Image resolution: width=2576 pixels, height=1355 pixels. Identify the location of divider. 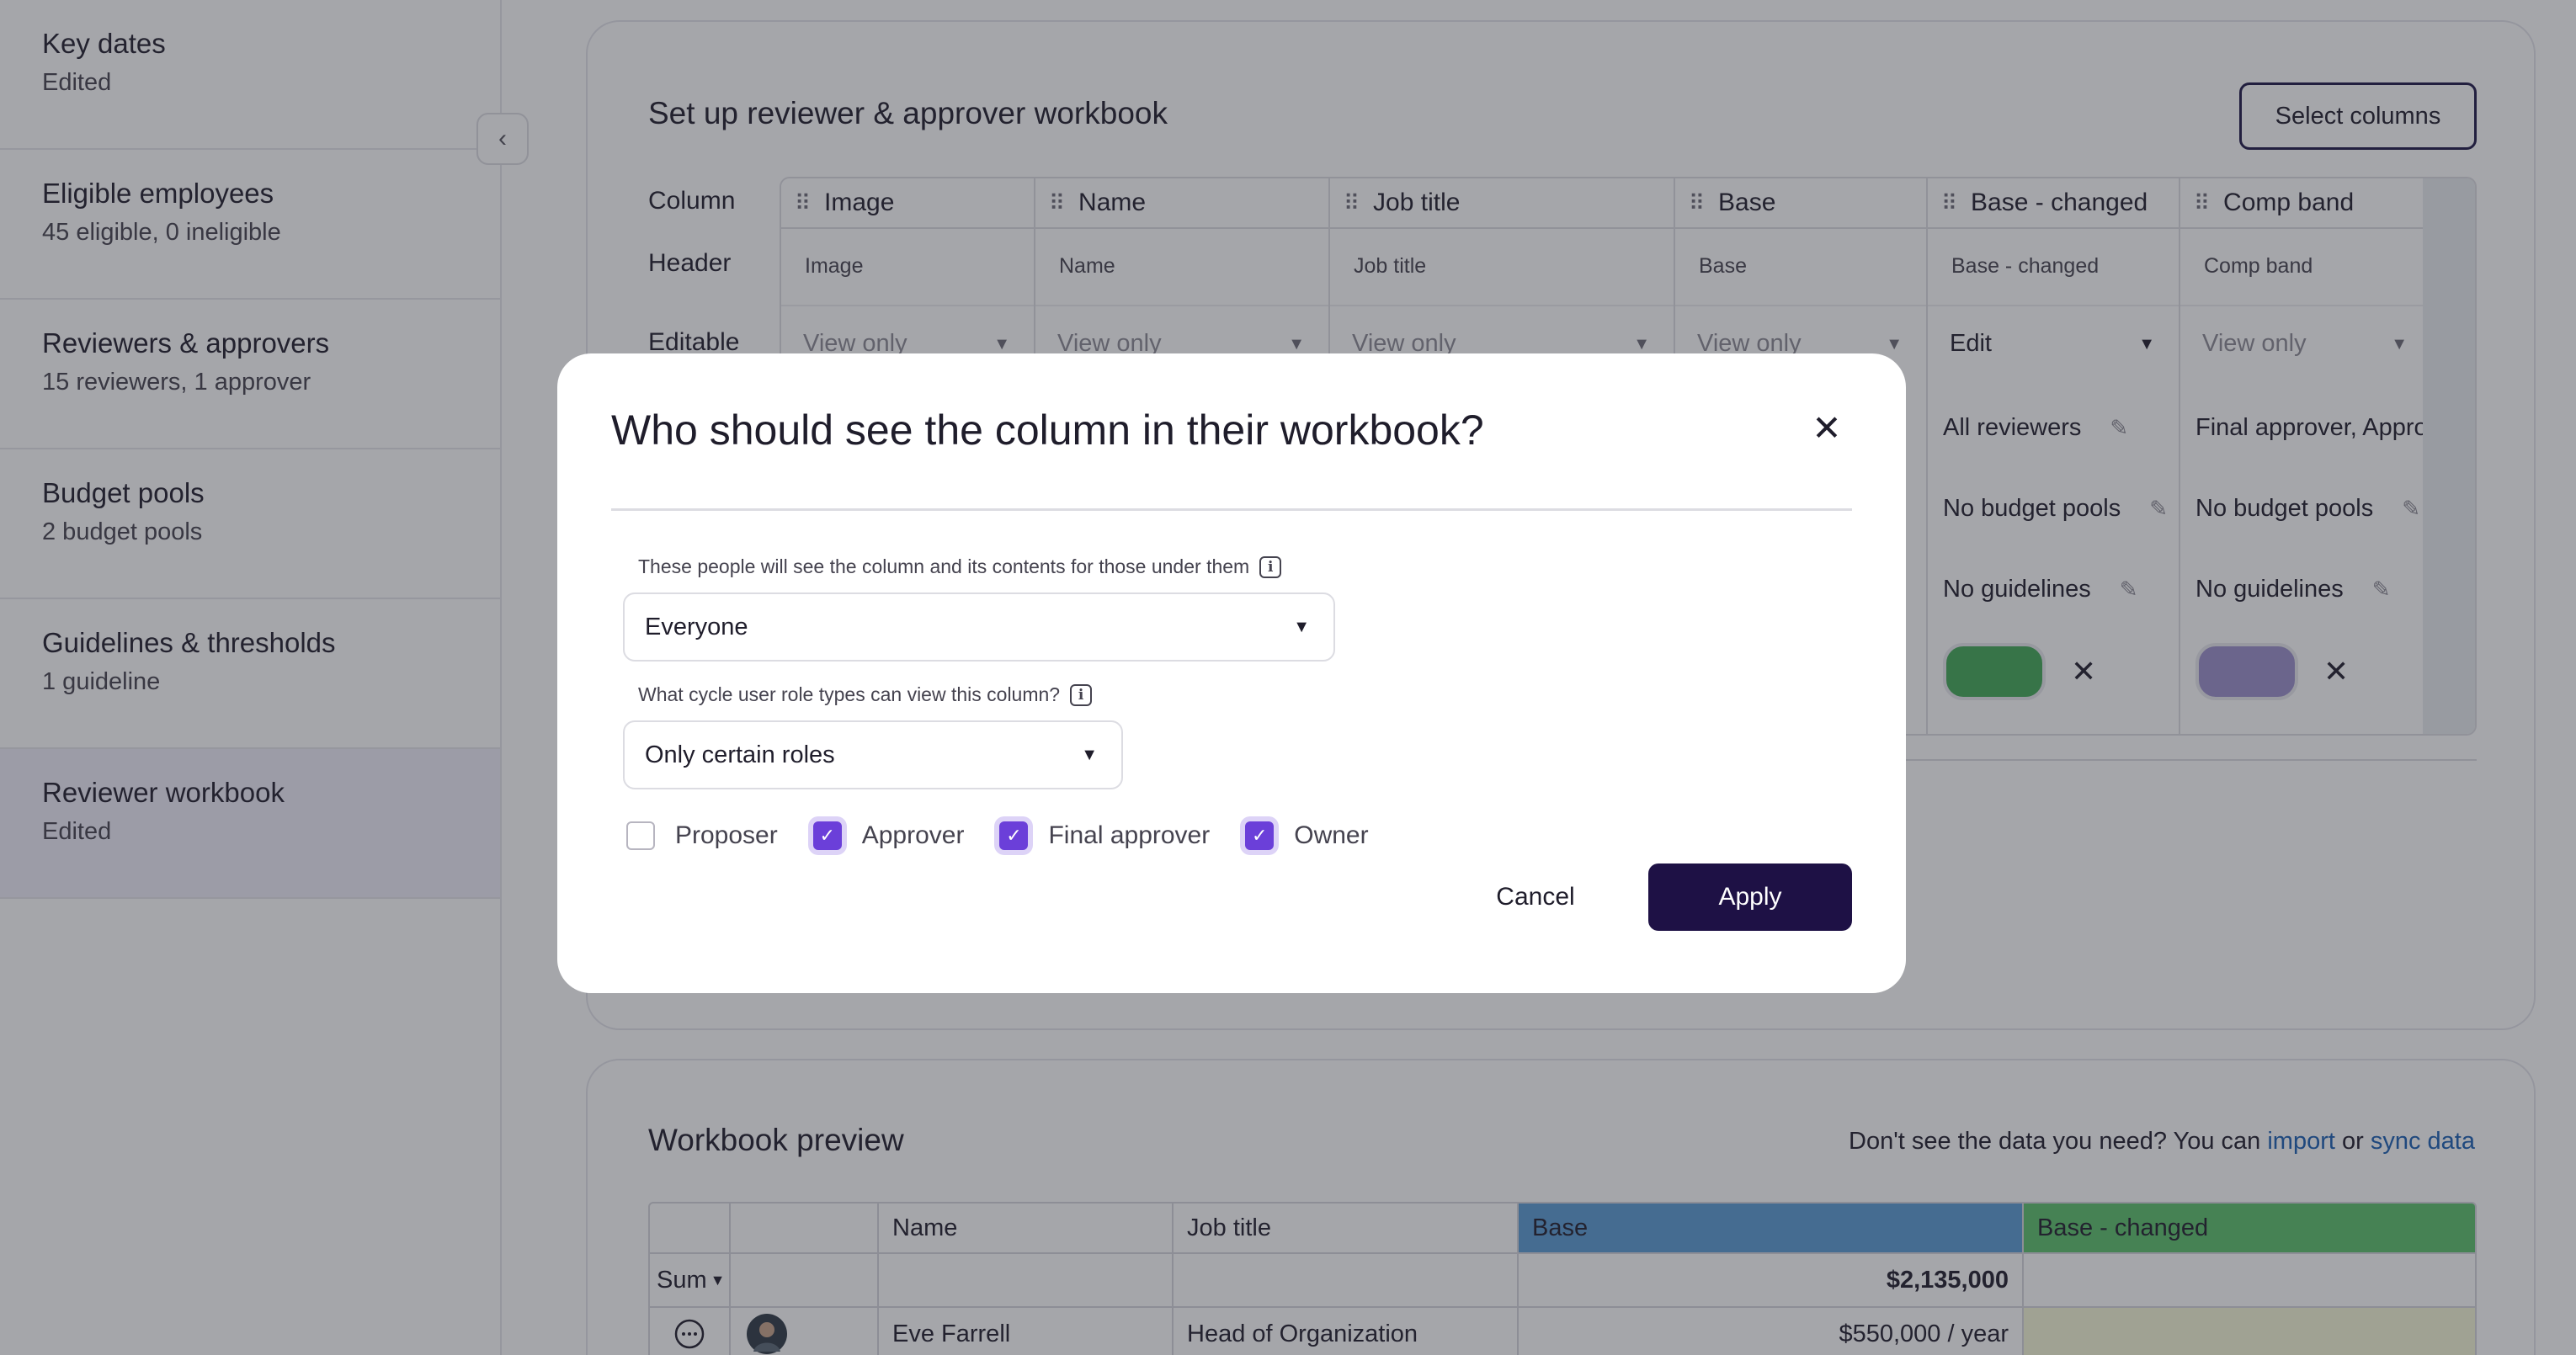
(1231, 509).